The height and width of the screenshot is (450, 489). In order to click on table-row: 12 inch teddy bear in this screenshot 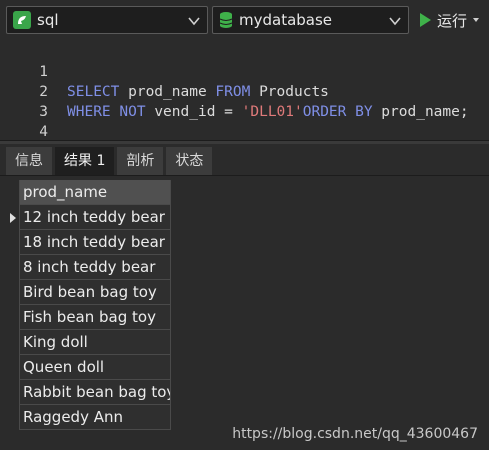, I will do `click(85, 217)`.